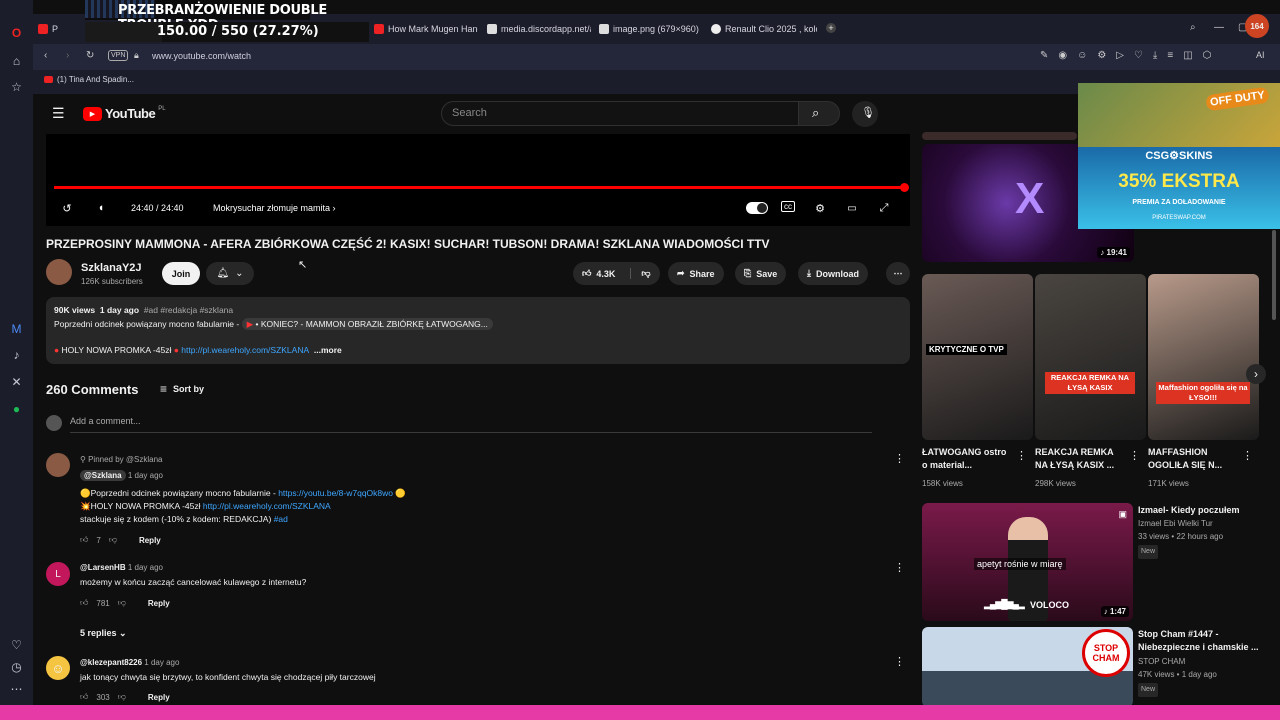 The image size is (1280, 720). Describe the element at coordinates (898, 273) in the screenshot. I see `more-actions-button: ⋯` at that location.